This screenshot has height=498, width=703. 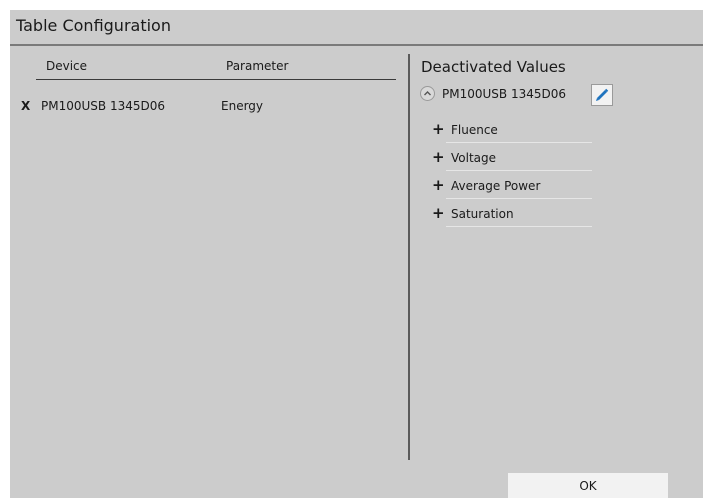 What do you see at coordinates (588, 485) in the screenshot?
I see `ok-button: OK` at bounding box center [588, 485].